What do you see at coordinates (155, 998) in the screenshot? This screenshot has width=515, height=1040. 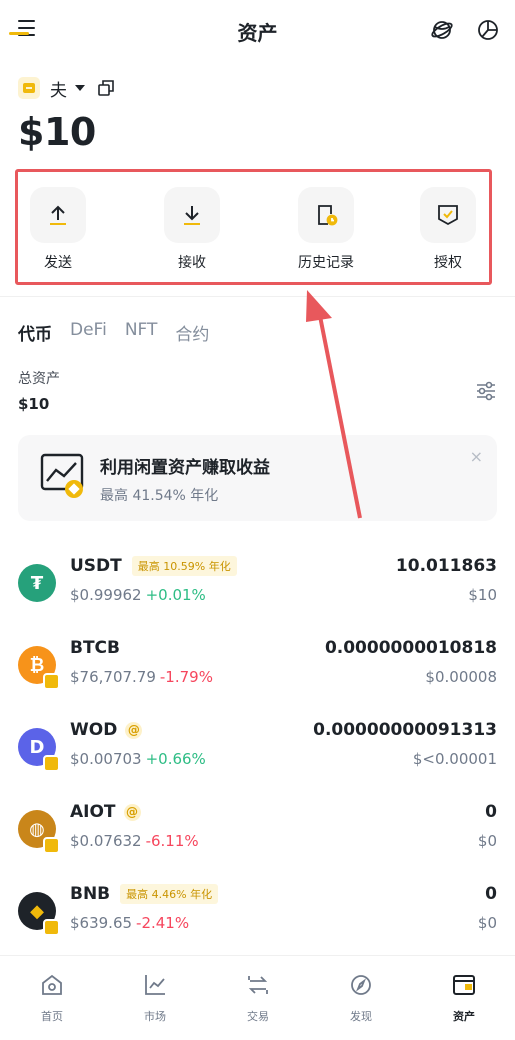 I see `nav-market: 市场` at bounding box center [155, 998].